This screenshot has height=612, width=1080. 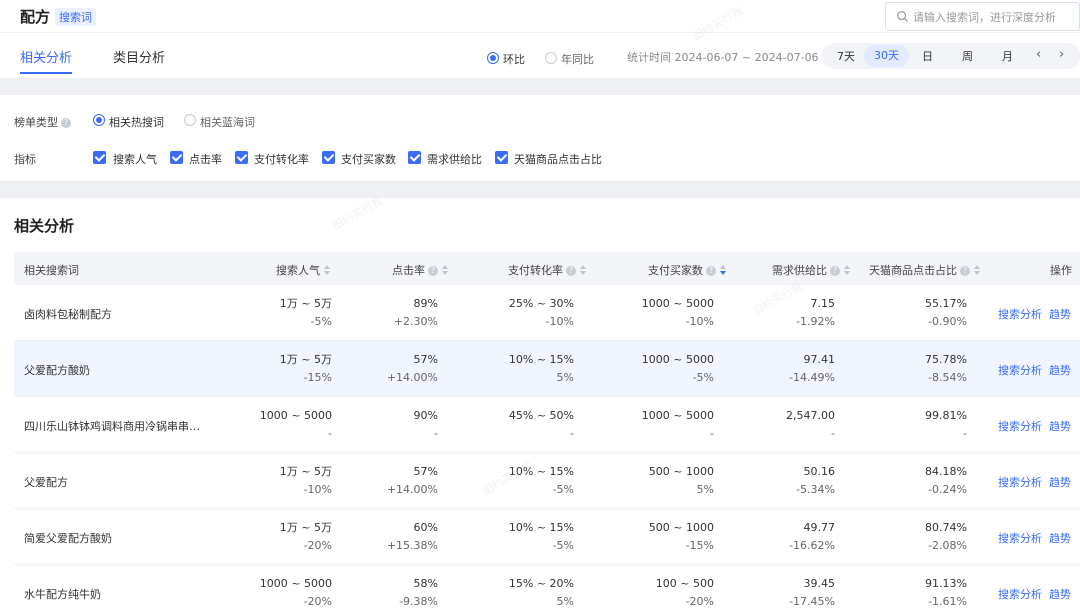 What do you see at coordinates (35, 17) in the screenshot?
I see `page-title: 配方` at bounding box center [35, 17].